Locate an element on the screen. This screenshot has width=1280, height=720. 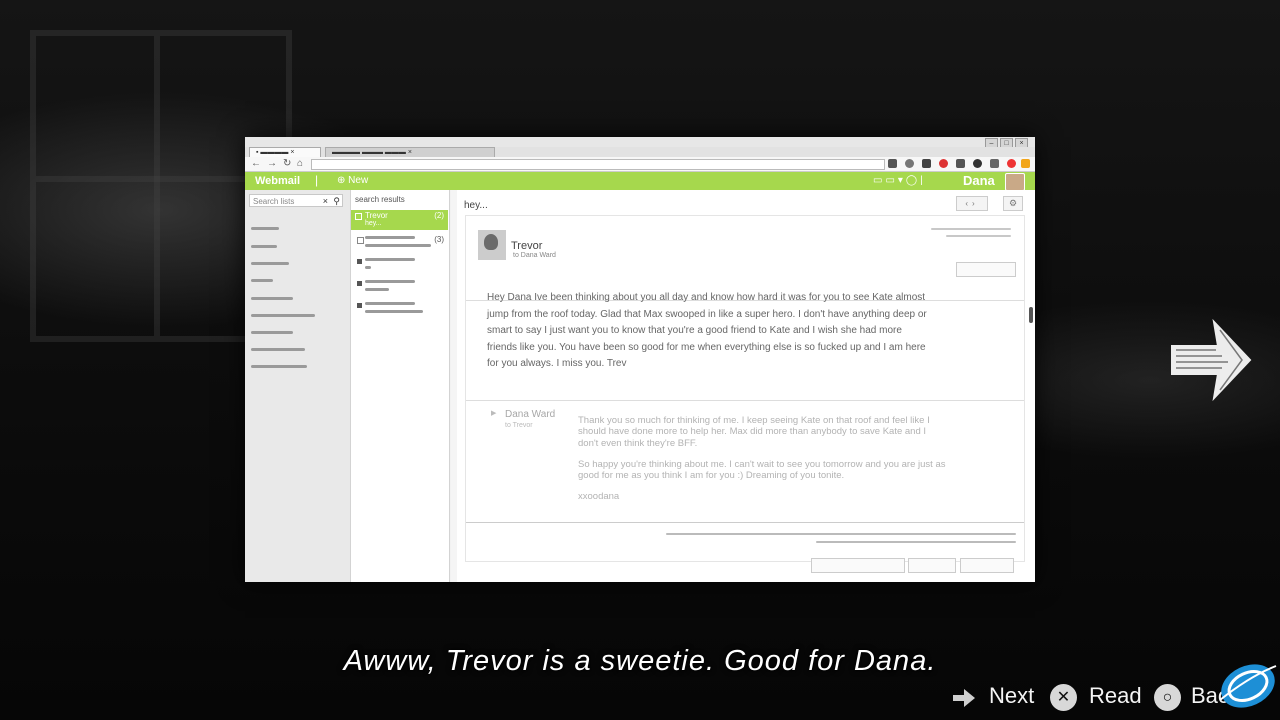
message-sender: Trevor is located at coordinates (527, 246).